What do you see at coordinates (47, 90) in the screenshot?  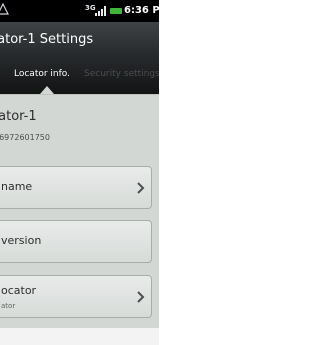 I see `active-tab-indicator` at bounding box center [47, 90].